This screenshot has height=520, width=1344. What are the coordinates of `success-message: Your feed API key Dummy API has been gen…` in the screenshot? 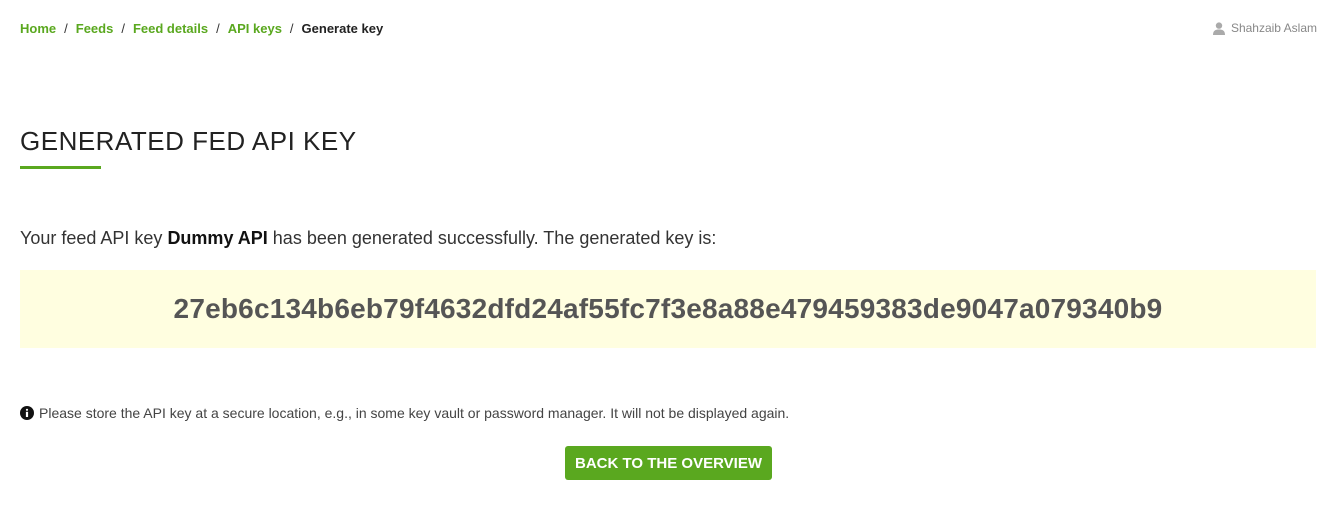 It's located at (368, 238).